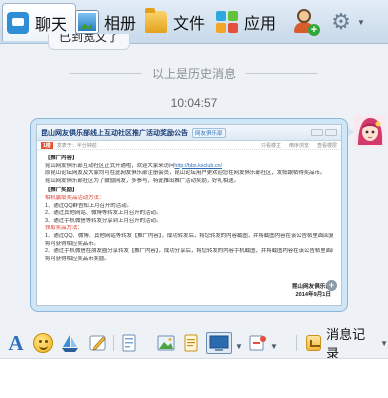  What do you see at coordinates (61, 158) in the screenshot?
I see `doc-line-text: 【推广内容】` at bounding box center [61, 158].